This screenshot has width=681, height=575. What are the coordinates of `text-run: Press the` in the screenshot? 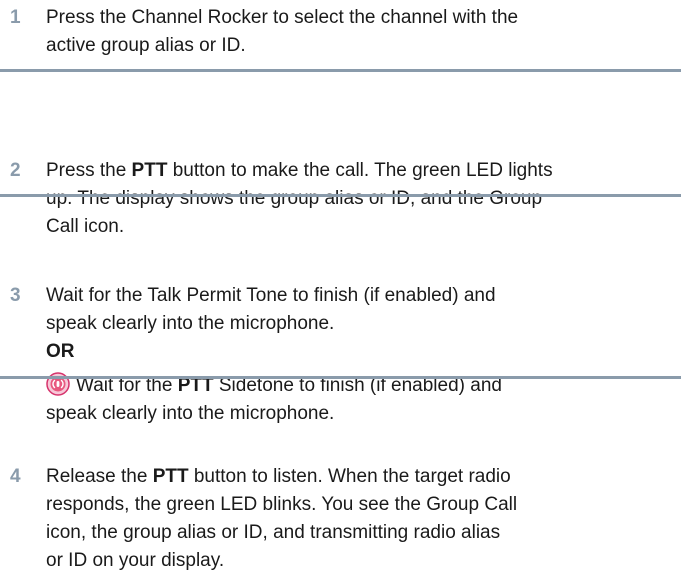 It's located at (89, 170).